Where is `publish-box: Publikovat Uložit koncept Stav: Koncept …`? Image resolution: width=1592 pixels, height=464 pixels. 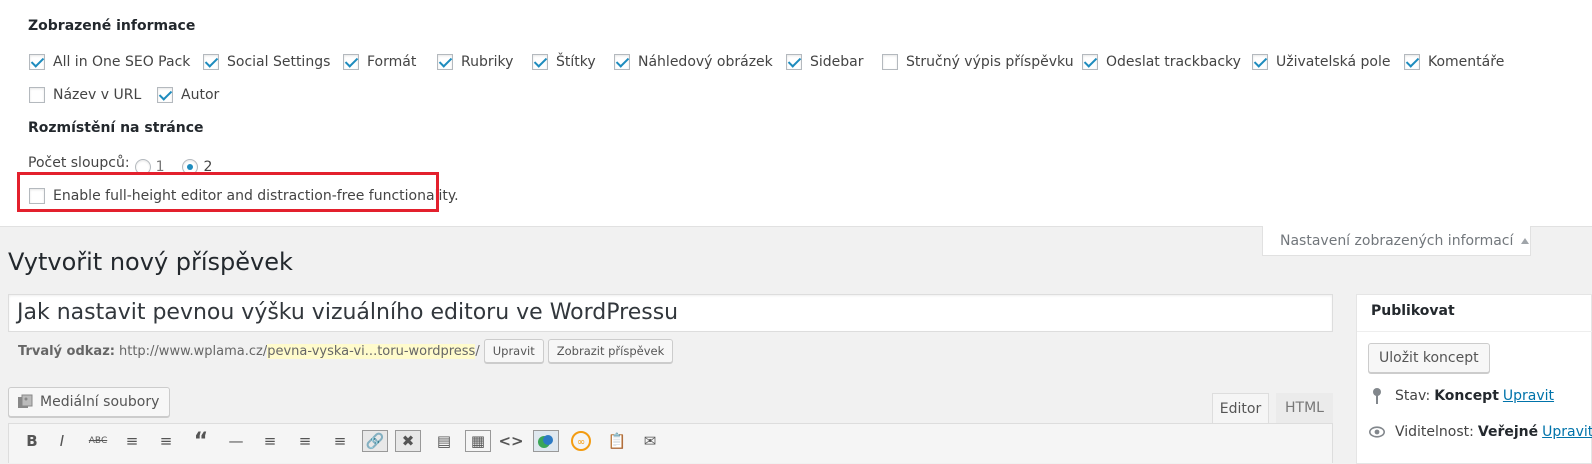 publish-box: Publikovat Uložit koncept Stav: Koncept … is located at coordinates (1474, 379).